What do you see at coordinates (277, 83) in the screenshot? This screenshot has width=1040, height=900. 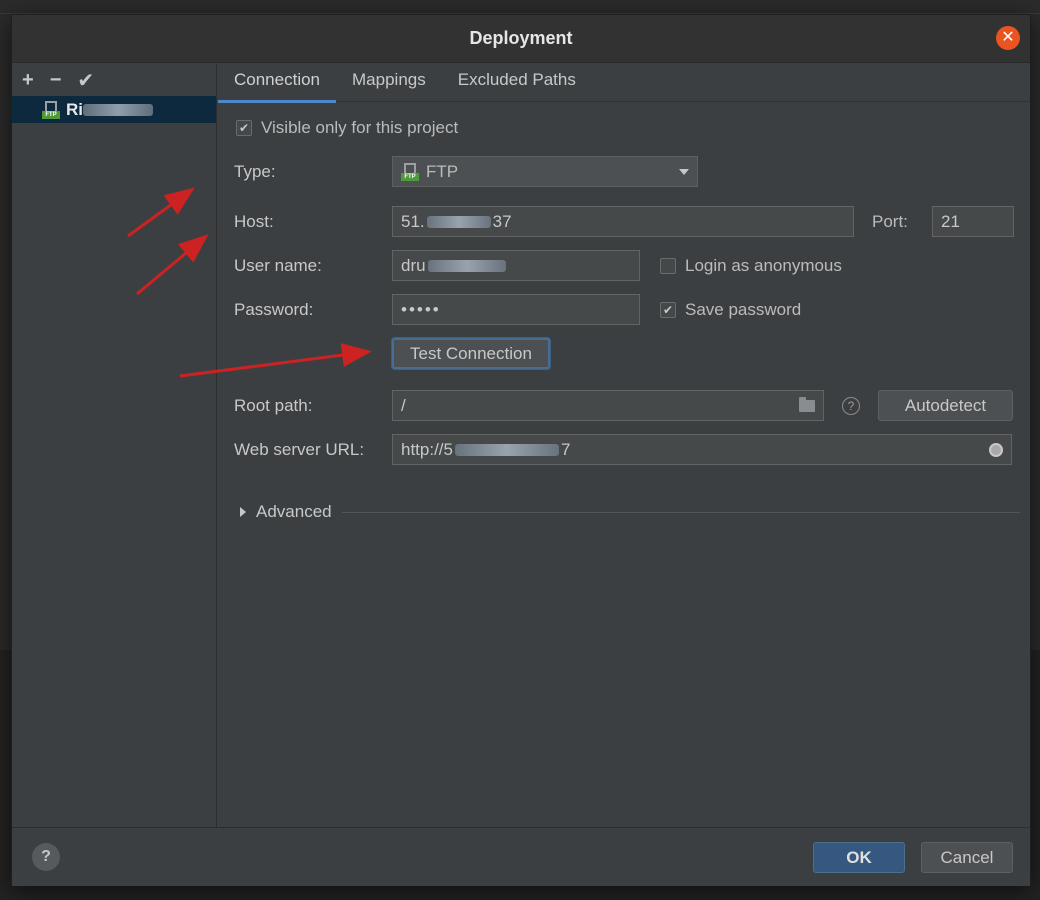 I see `tab-connection: Connection` at bounding box center [277, 83].